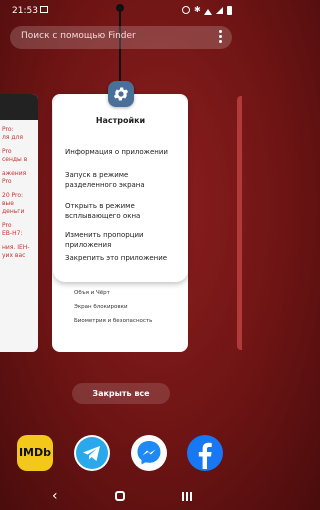 This screenshot has width=320, height=510. Describe the element at coordinates (220, 37) in the screenshot. I see `more-options-icon` at that location.